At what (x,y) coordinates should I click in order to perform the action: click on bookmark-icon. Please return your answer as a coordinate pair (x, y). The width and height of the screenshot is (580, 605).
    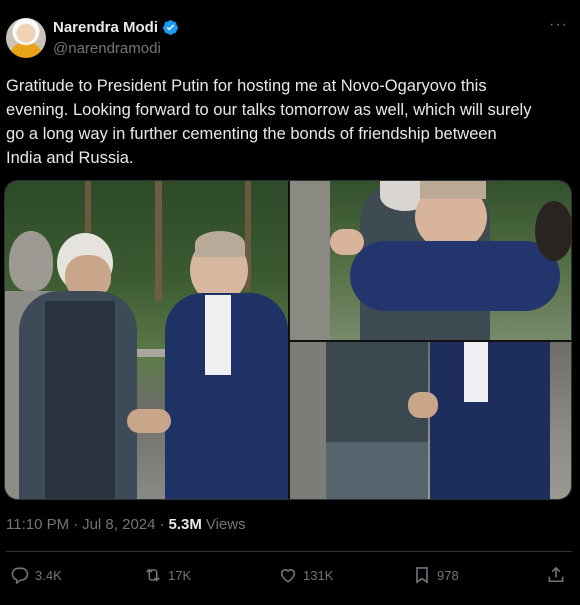
    Looking at the image, I should click on (422, 575).